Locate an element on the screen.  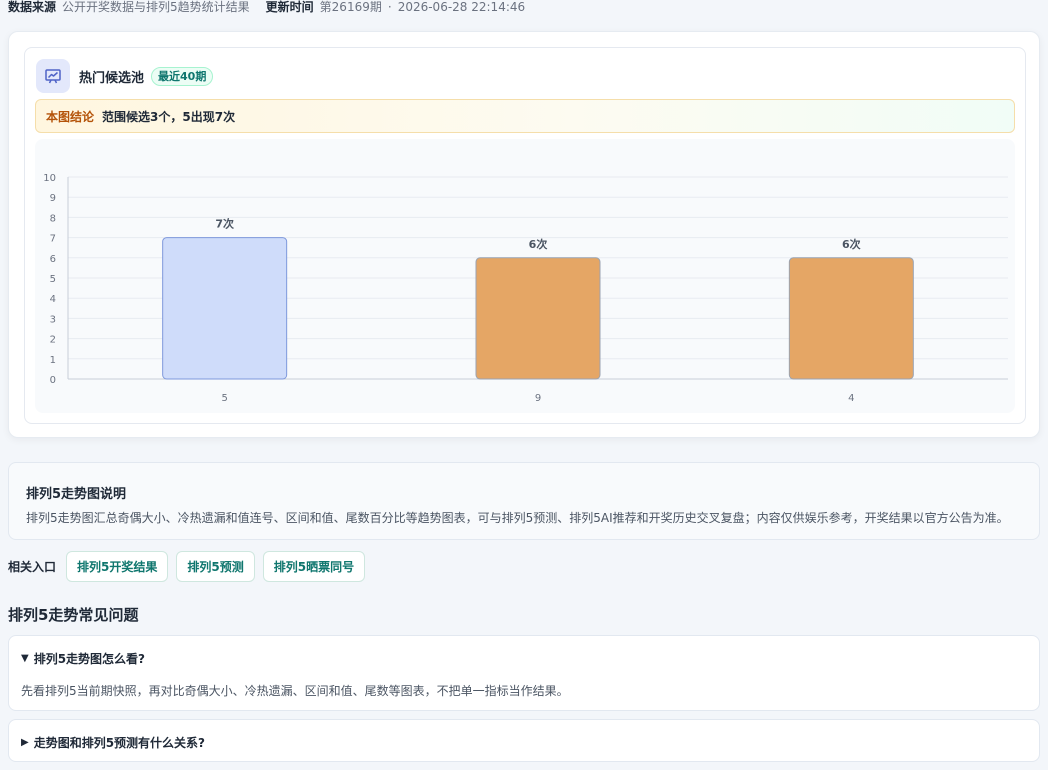
x-tick-label: 4 is located at coordinates (851, 398).